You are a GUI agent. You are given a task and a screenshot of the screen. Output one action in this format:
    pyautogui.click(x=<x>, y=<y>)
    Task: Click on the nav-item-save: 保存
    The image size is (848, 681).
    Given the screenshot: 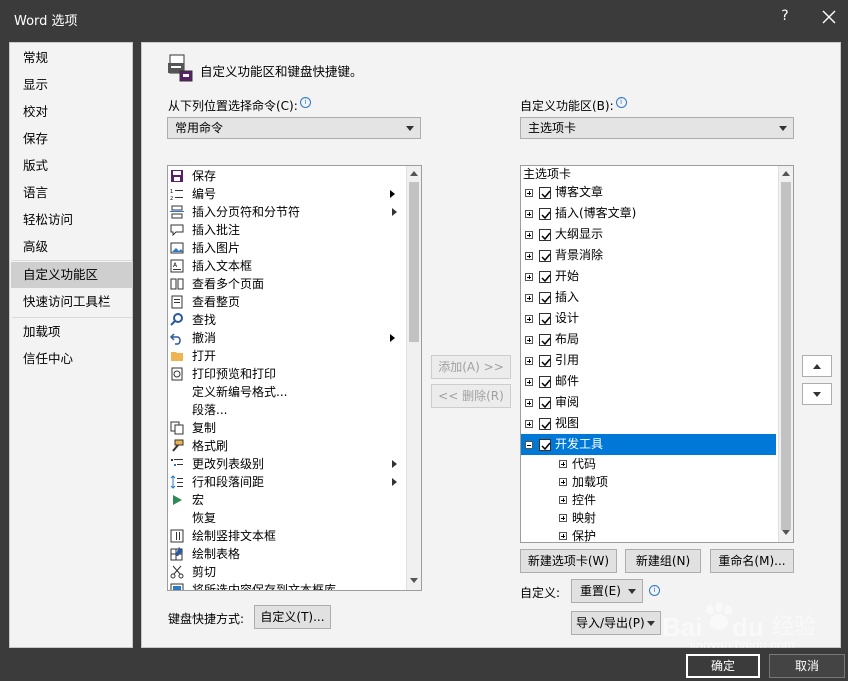 What is the action you would take?
    pyautogui.click(x=72, y=139)
    